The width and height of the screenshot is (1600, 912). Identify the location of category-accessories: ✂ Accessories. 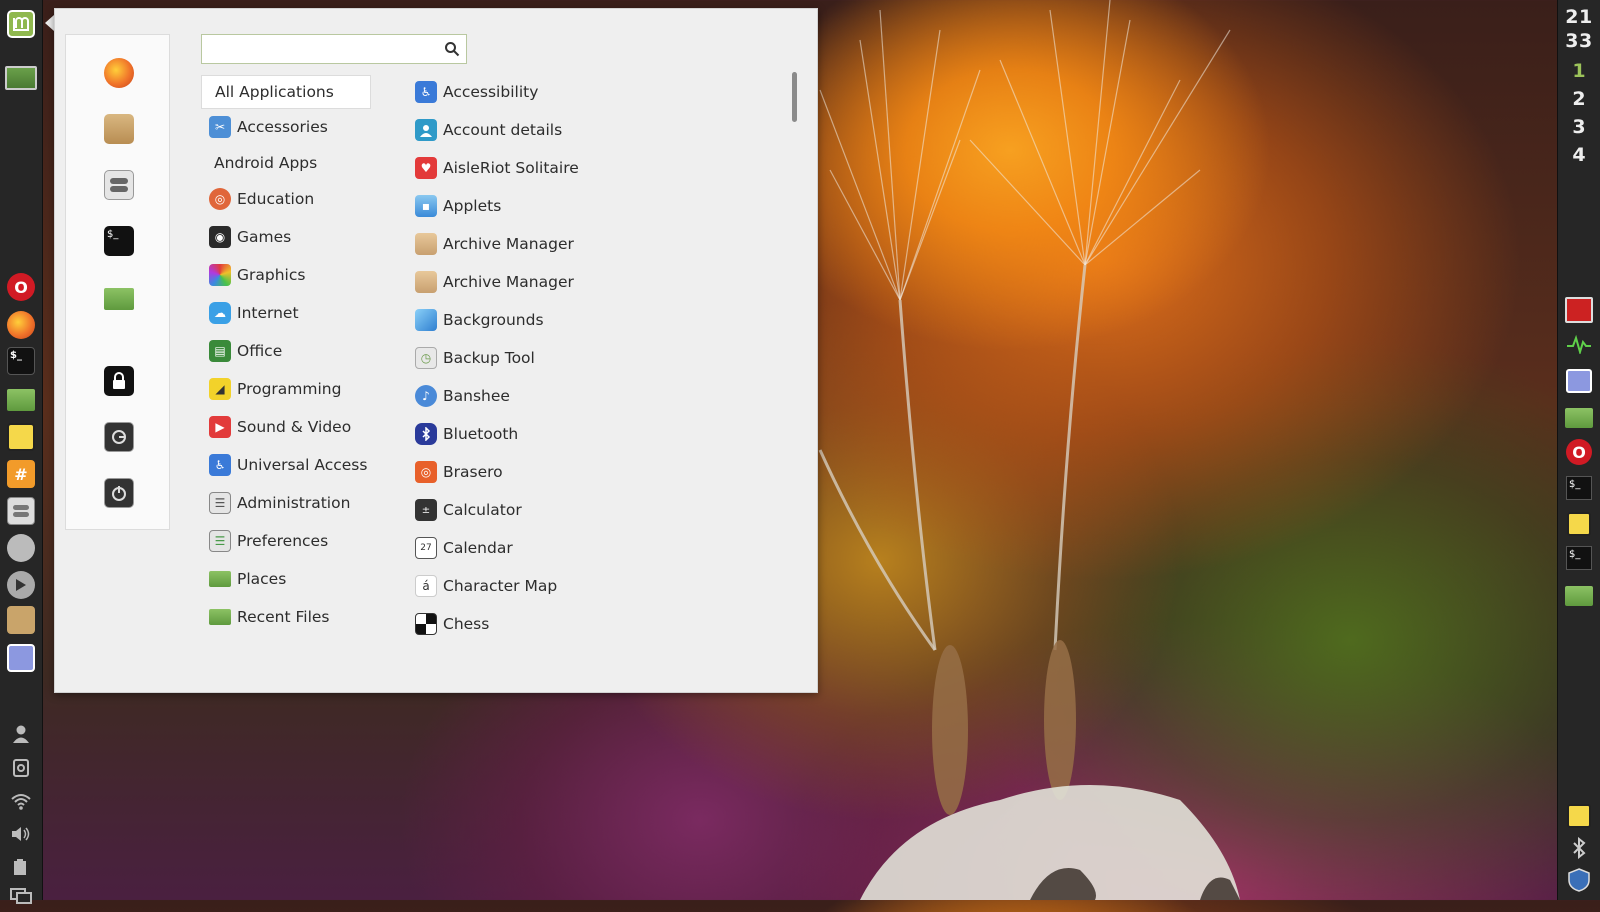
(286, 127).